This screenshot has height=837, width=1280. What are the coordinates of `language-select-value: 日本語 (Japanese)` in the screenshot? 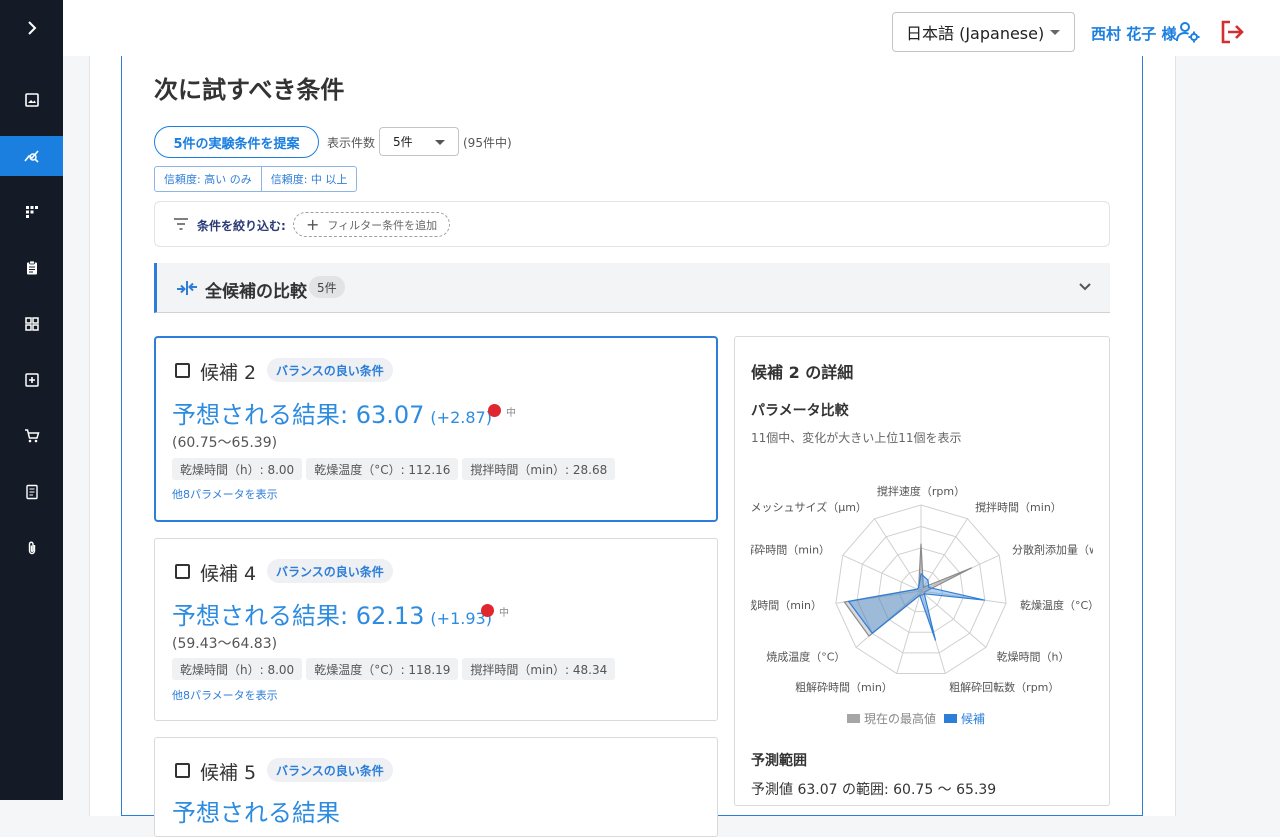 It's located at (975, 33).